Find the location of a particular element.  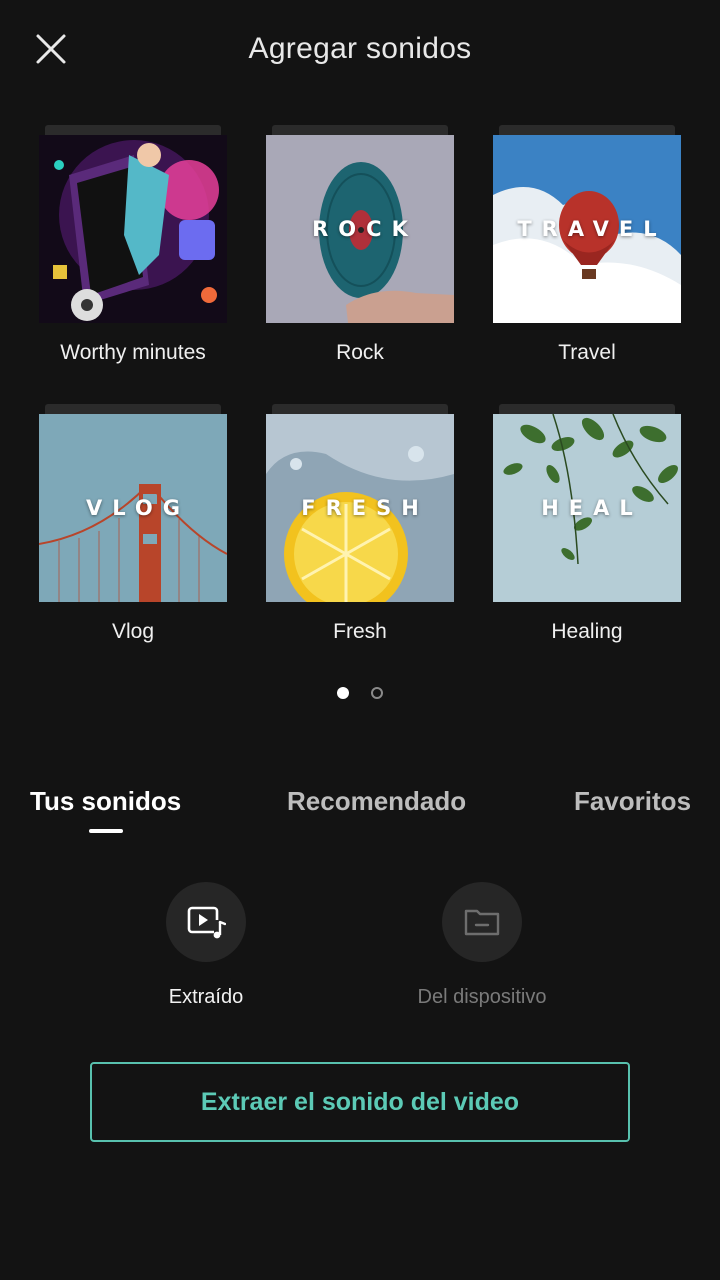

extracted-sounds-label: Extraído is located at coordinates (206, 997).